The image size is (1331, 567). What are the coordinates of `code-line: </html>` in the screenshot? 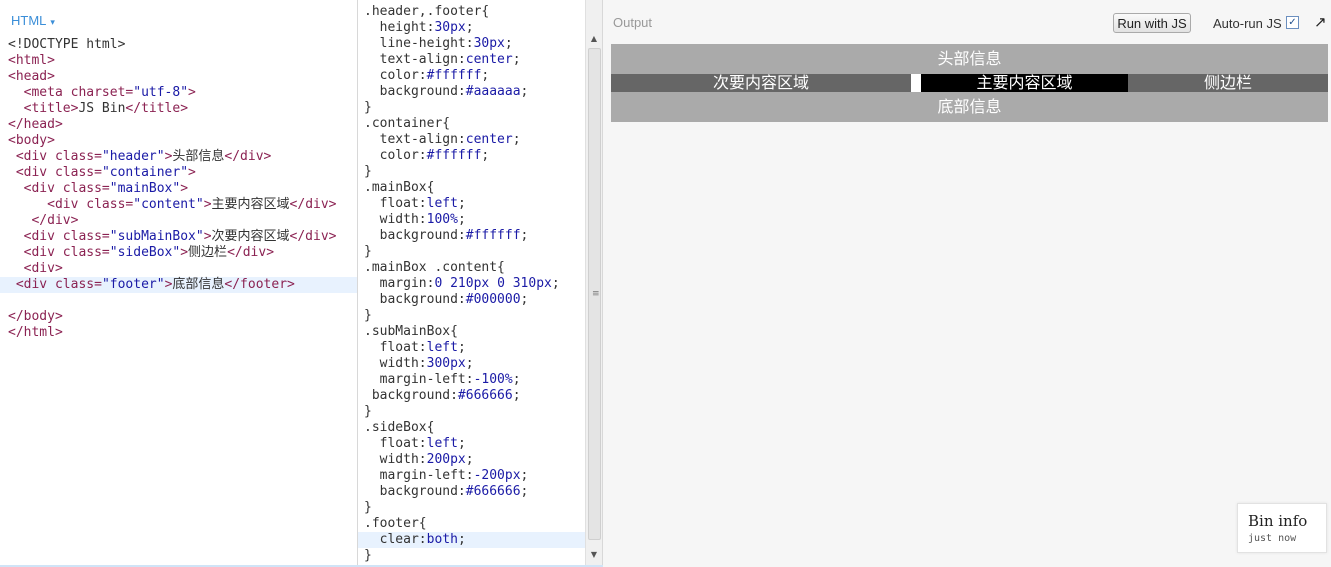 It's located at (178, 333).